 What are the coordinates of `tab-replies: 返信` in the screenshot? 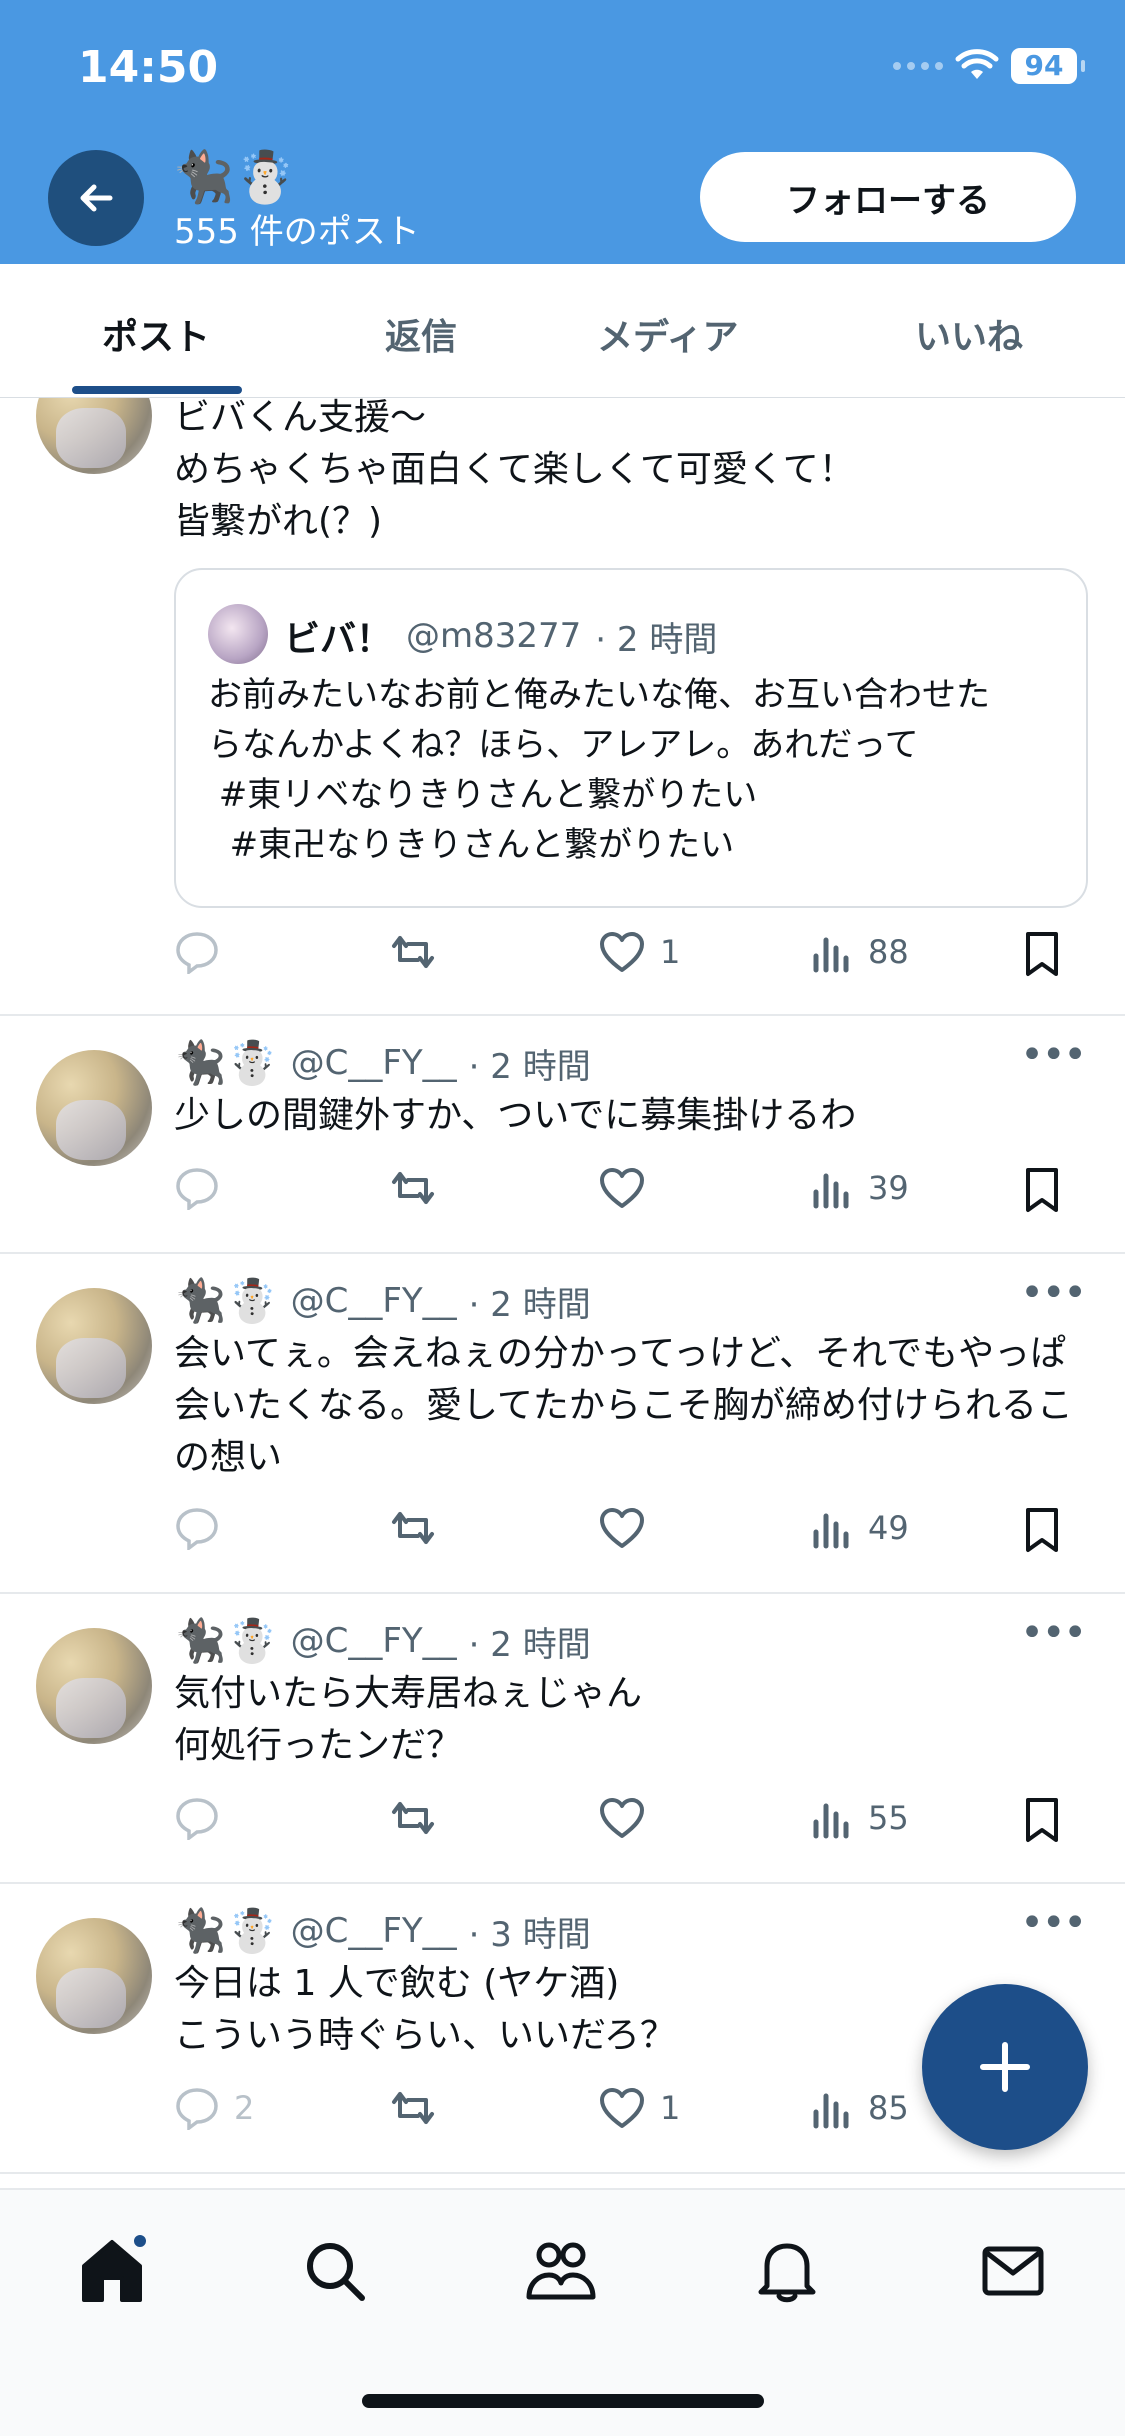 It's located at (421, 334).